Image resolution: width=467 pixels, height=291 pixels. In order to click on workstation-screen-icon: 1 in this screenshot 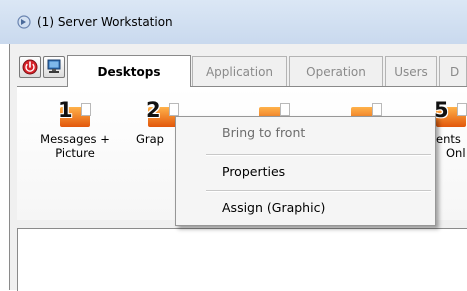, I will do `click(74, 114)`.